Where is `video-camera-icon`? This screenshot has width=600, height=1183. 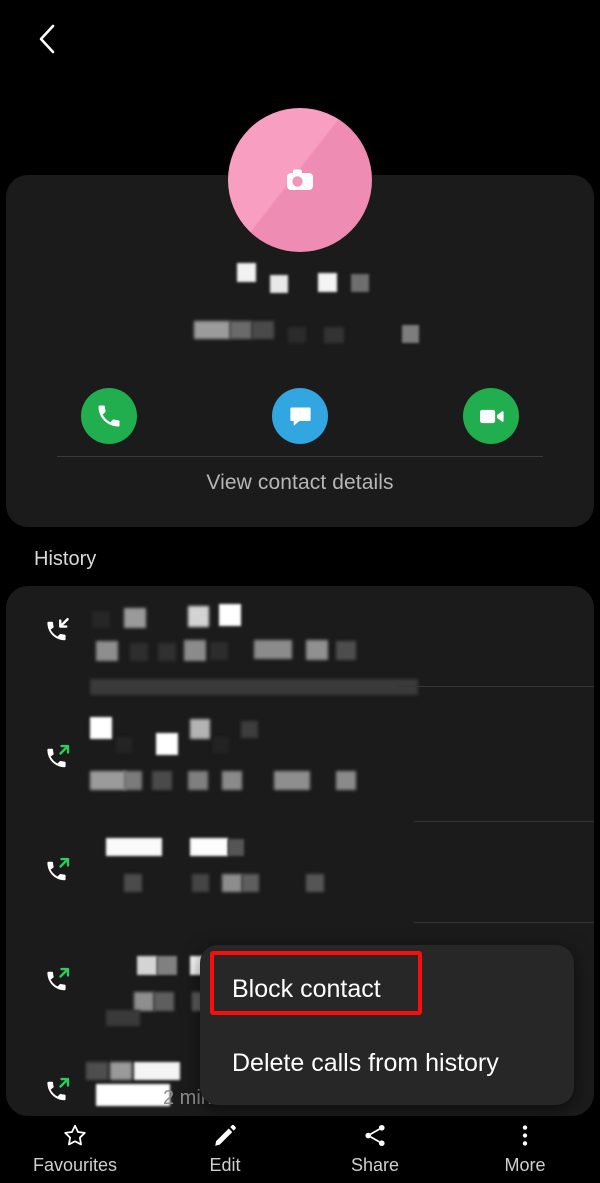
video-camera-icon is located at coordinates (491, 416).